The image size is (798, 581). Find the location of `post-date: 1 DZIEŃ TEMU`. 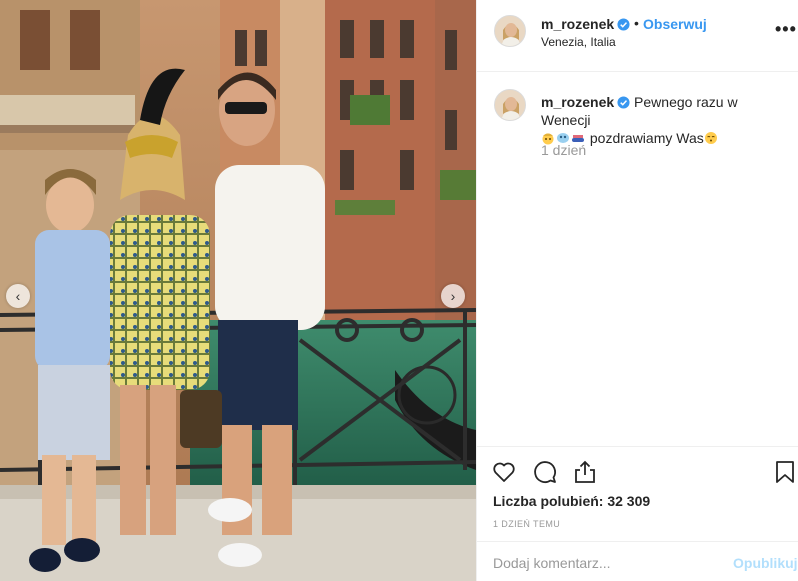

post-date: 1 DZIEŃ TEMU is located at coordinates (526, 524).